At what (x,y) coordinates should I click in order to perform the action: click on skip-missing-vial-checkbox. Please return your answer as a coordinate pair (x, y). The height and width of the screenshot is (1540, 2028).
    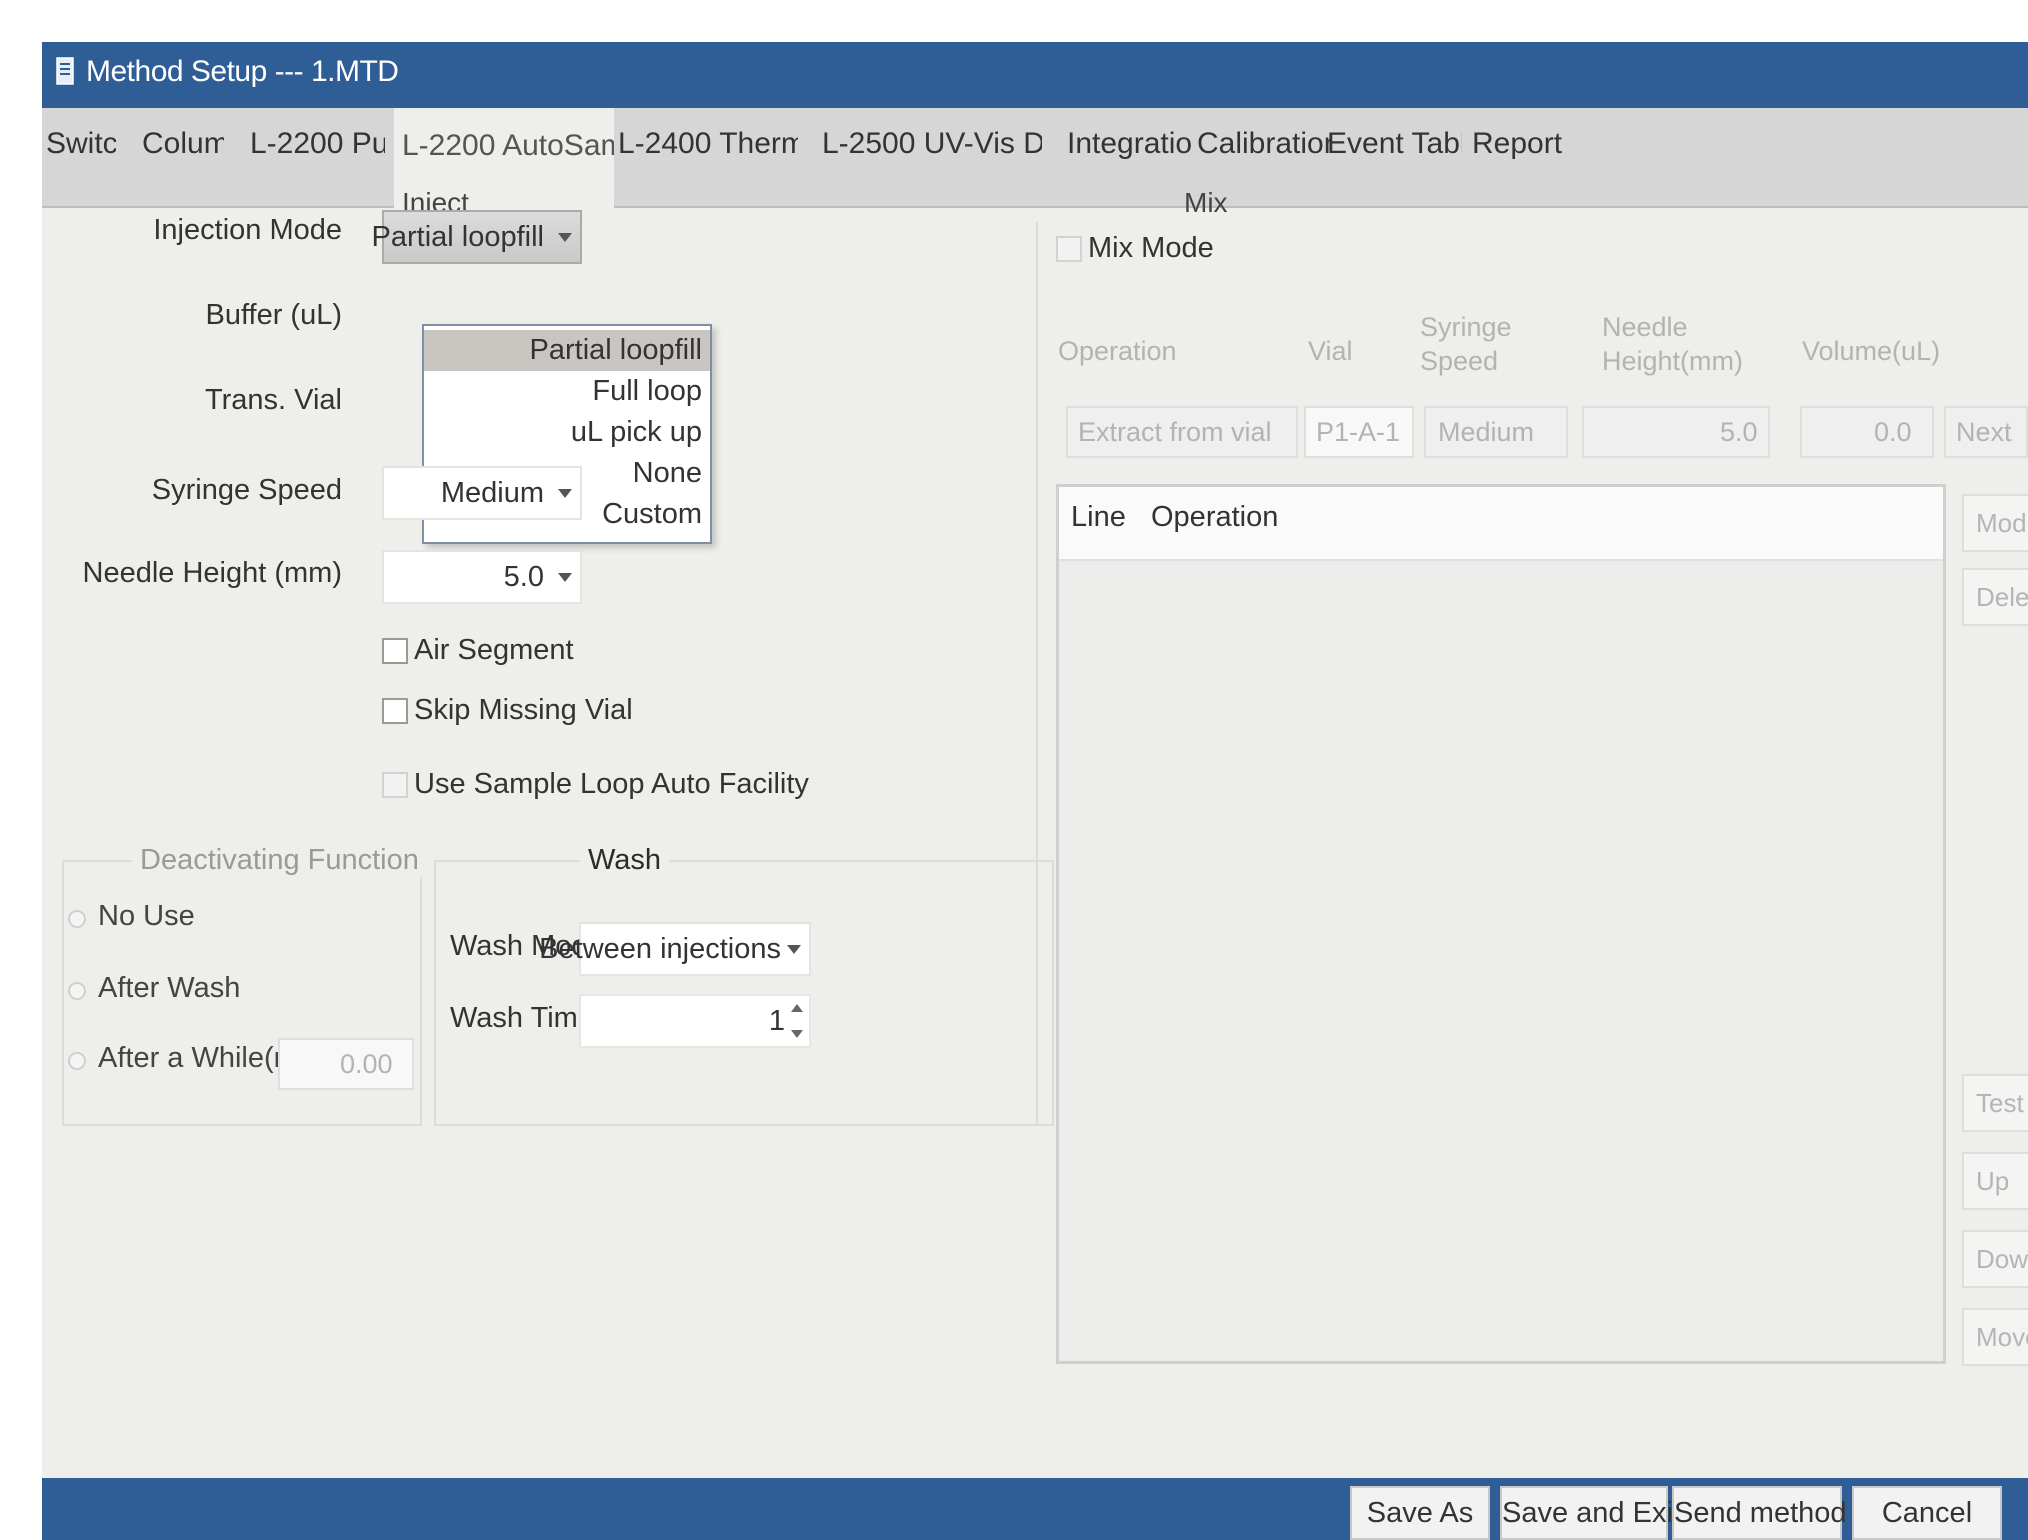
    Looking at the image, I should click on (395, 711).